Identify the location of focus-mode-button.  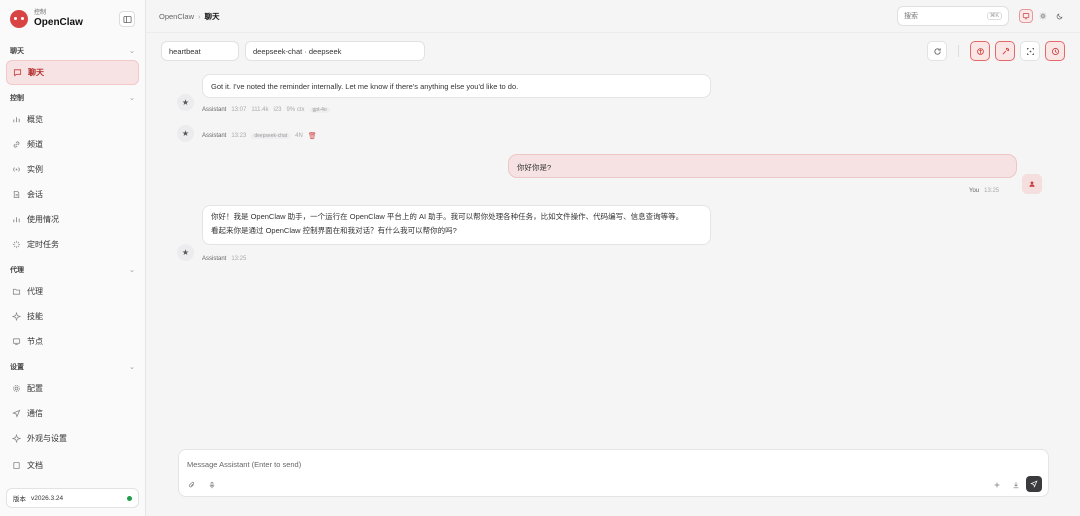
(1030, 51).